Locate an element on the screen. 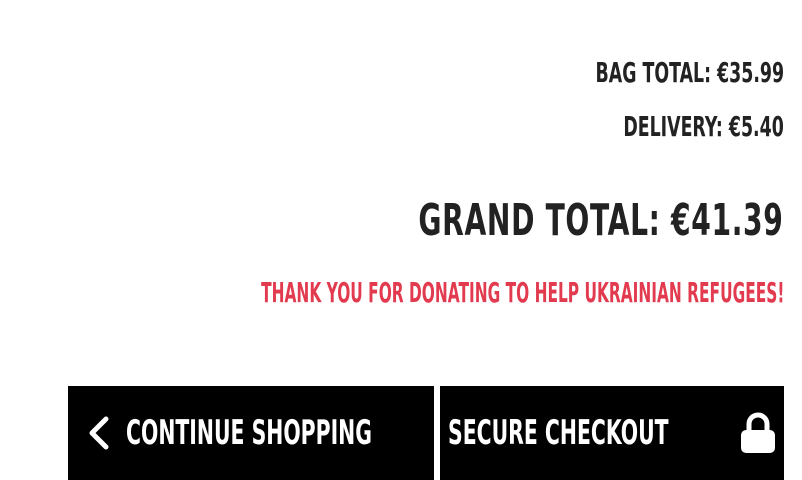 Image resolution: width=802 pixels, height=480 pixels. bag-total-text: BAG TOTAL: €35.99 is located at coordinates (689, 72).